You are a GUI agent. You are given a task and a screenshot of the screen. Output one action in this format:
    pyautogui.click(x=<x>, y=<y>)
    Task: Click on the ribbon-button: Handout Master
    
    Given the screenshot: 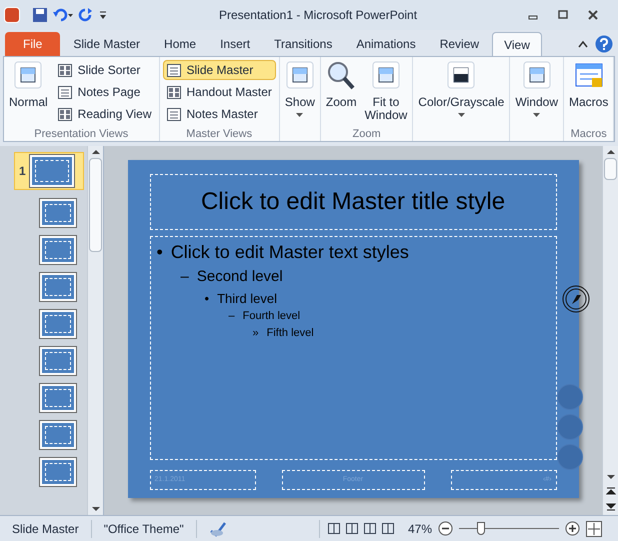 What is the action you would take?
    pyautogui.click(x=219, y=92)
    